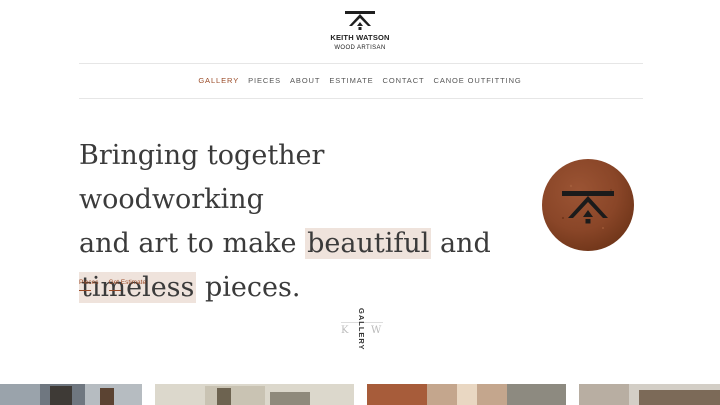 This screenshot has width=720, height=405. Describe the element at coordinates (89, 285) in the screenshot. I see `pieces-link: Pieces` at that location.